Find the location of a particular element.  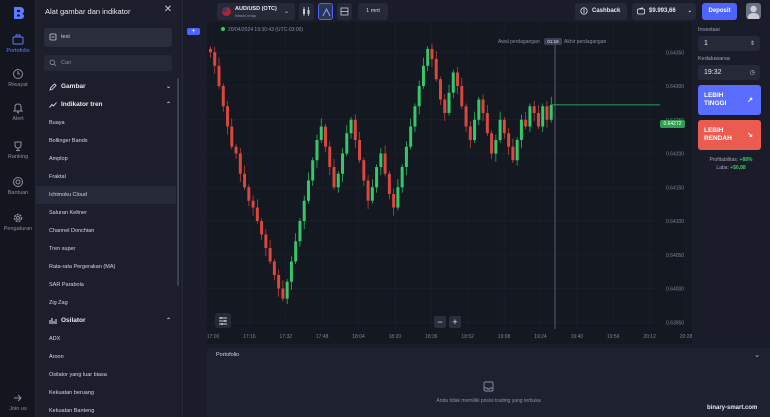

add-template-button: + is located at coordinates (193, 31).